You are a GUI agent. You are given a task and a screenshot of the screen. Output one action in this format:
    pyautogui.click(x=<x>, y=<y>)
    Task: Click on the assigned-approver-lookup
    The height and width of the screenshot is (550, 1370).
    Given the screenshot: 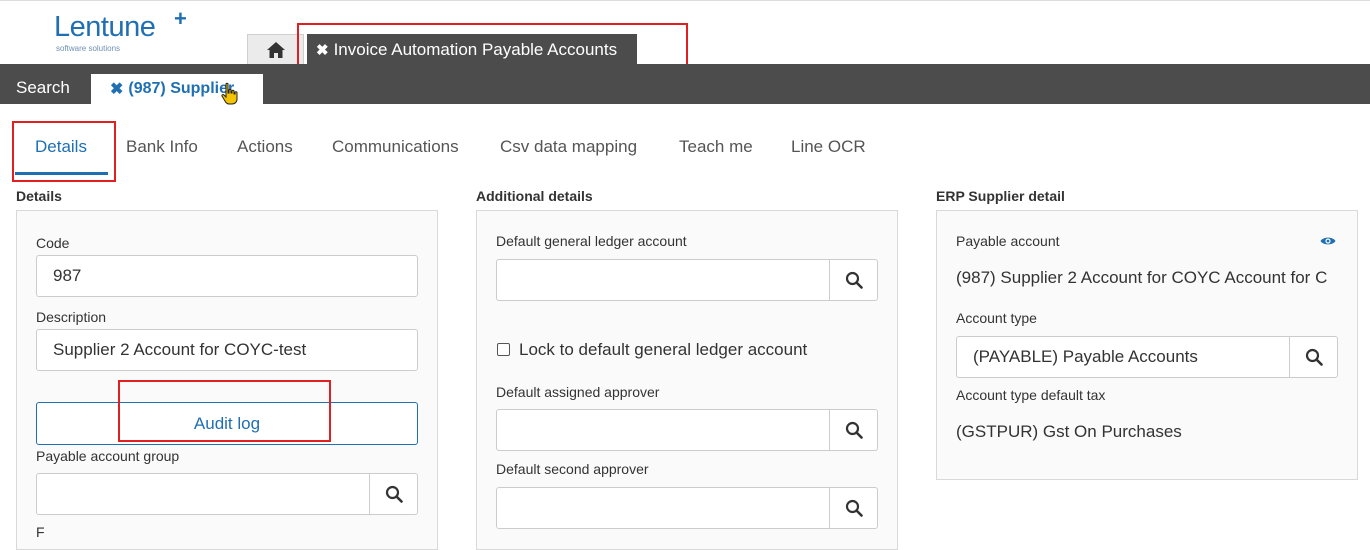 What is the action you would take?
    pyautogui.click(x=687, y=430)
    